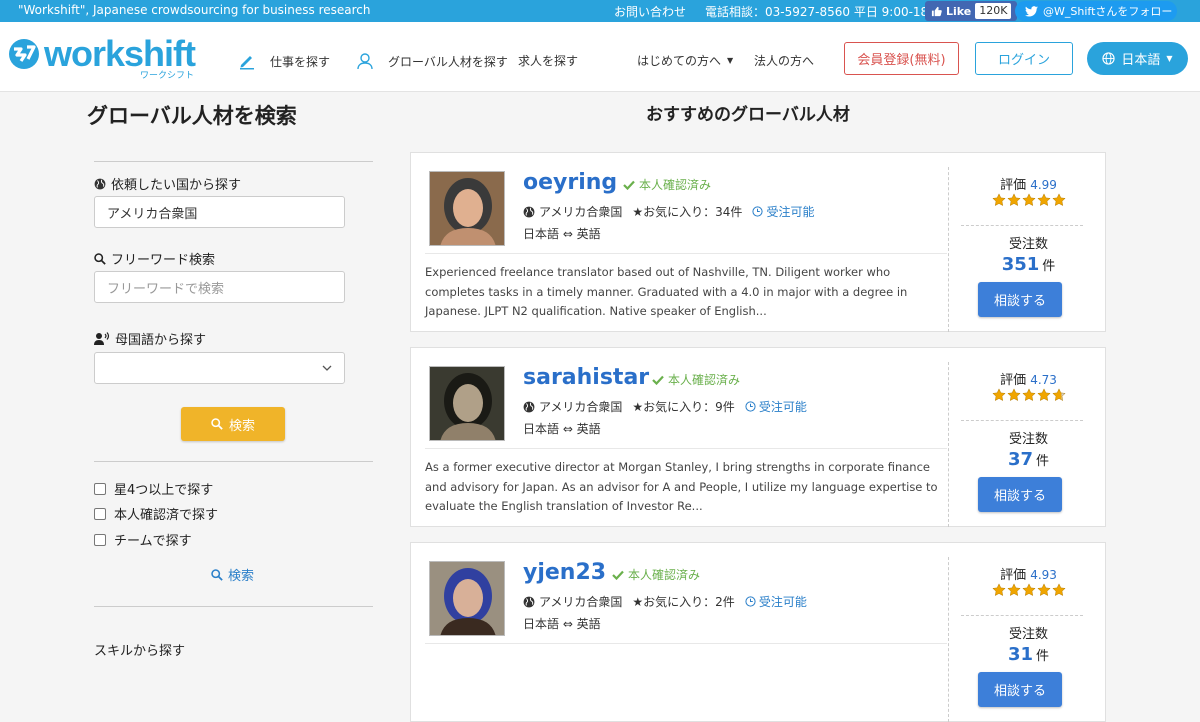  What do you see at coordinates (163, 260) in the screenshot?
I see `keyword-filter-label-text: フリーワード検索` at bounding box center [163, 260].